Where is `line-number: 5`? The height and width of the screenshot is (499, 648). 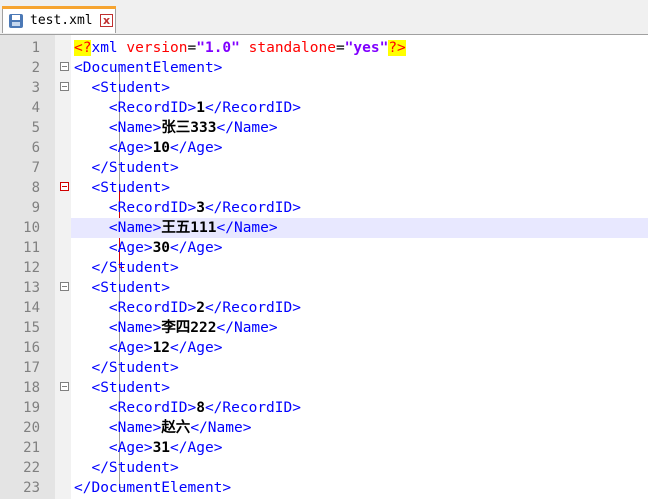 line-number: 5 is located at coordinates (35, 128).